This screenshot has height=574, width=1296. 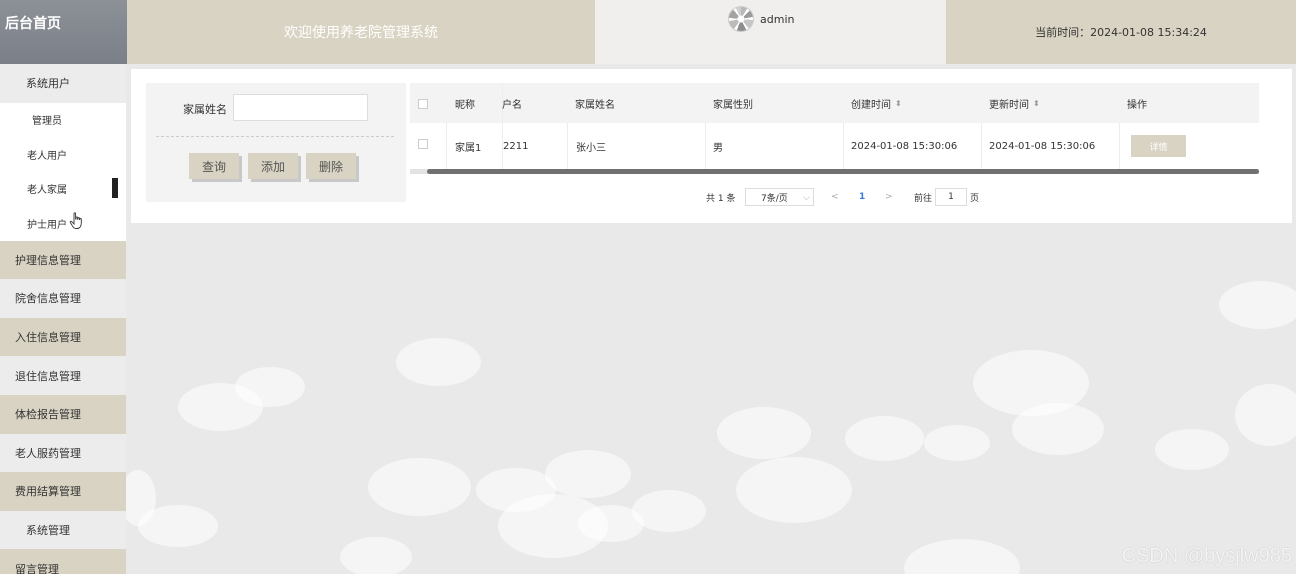 I want to click on total-count: 共 1 条, so click(x=721, y=198).